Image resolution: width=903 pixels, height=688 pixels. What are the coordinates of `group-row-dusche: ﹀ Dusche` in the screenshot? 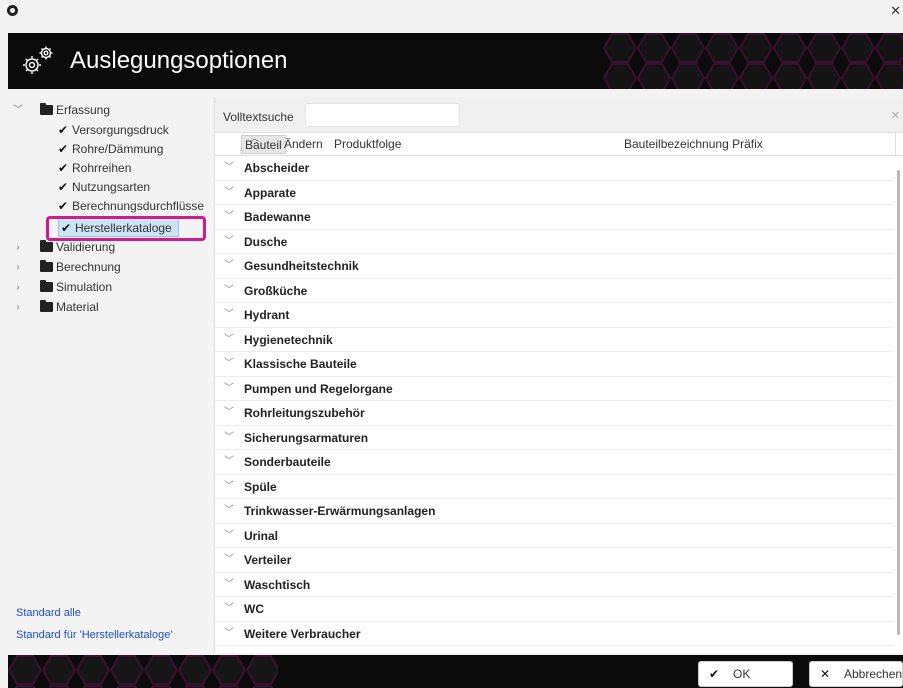 It's located at (554, 242).